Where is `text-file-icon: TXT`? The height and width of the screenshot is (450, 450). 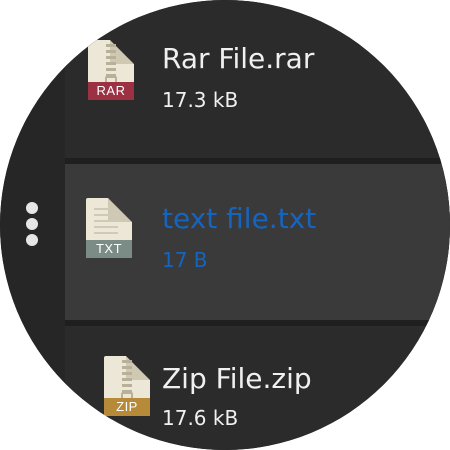
text-file-icon: TXT is located at coordinates (109, 228).